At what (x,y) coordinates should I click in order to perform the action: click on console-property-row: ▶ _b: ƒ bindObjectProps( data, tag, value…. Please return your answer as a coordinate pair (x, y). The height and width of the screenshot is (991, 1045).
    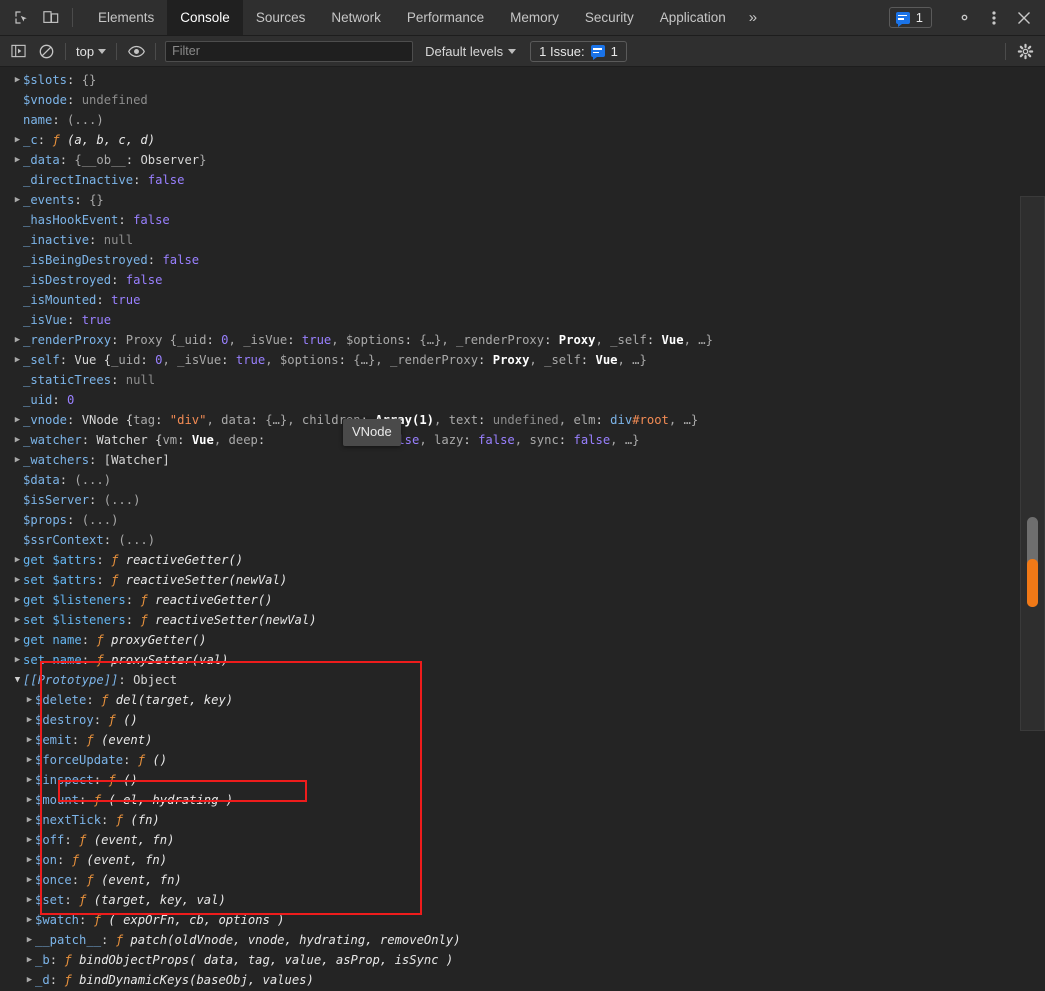
    Looking at the image, I should click on (522, 960).